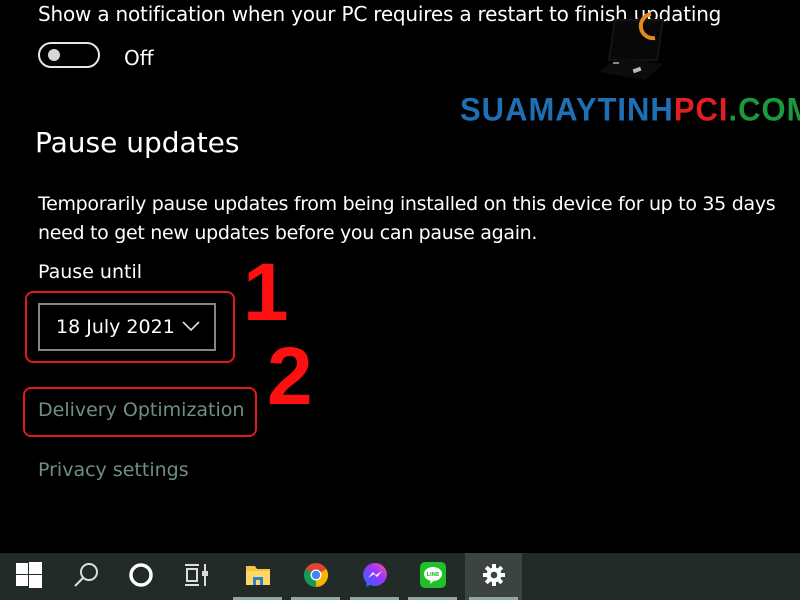 This screenshot has height=600, width=800. What do you see at coordinates (290, 376) in the screenshot?
I see `step2-number: 2` at bounding box center [290, 376].